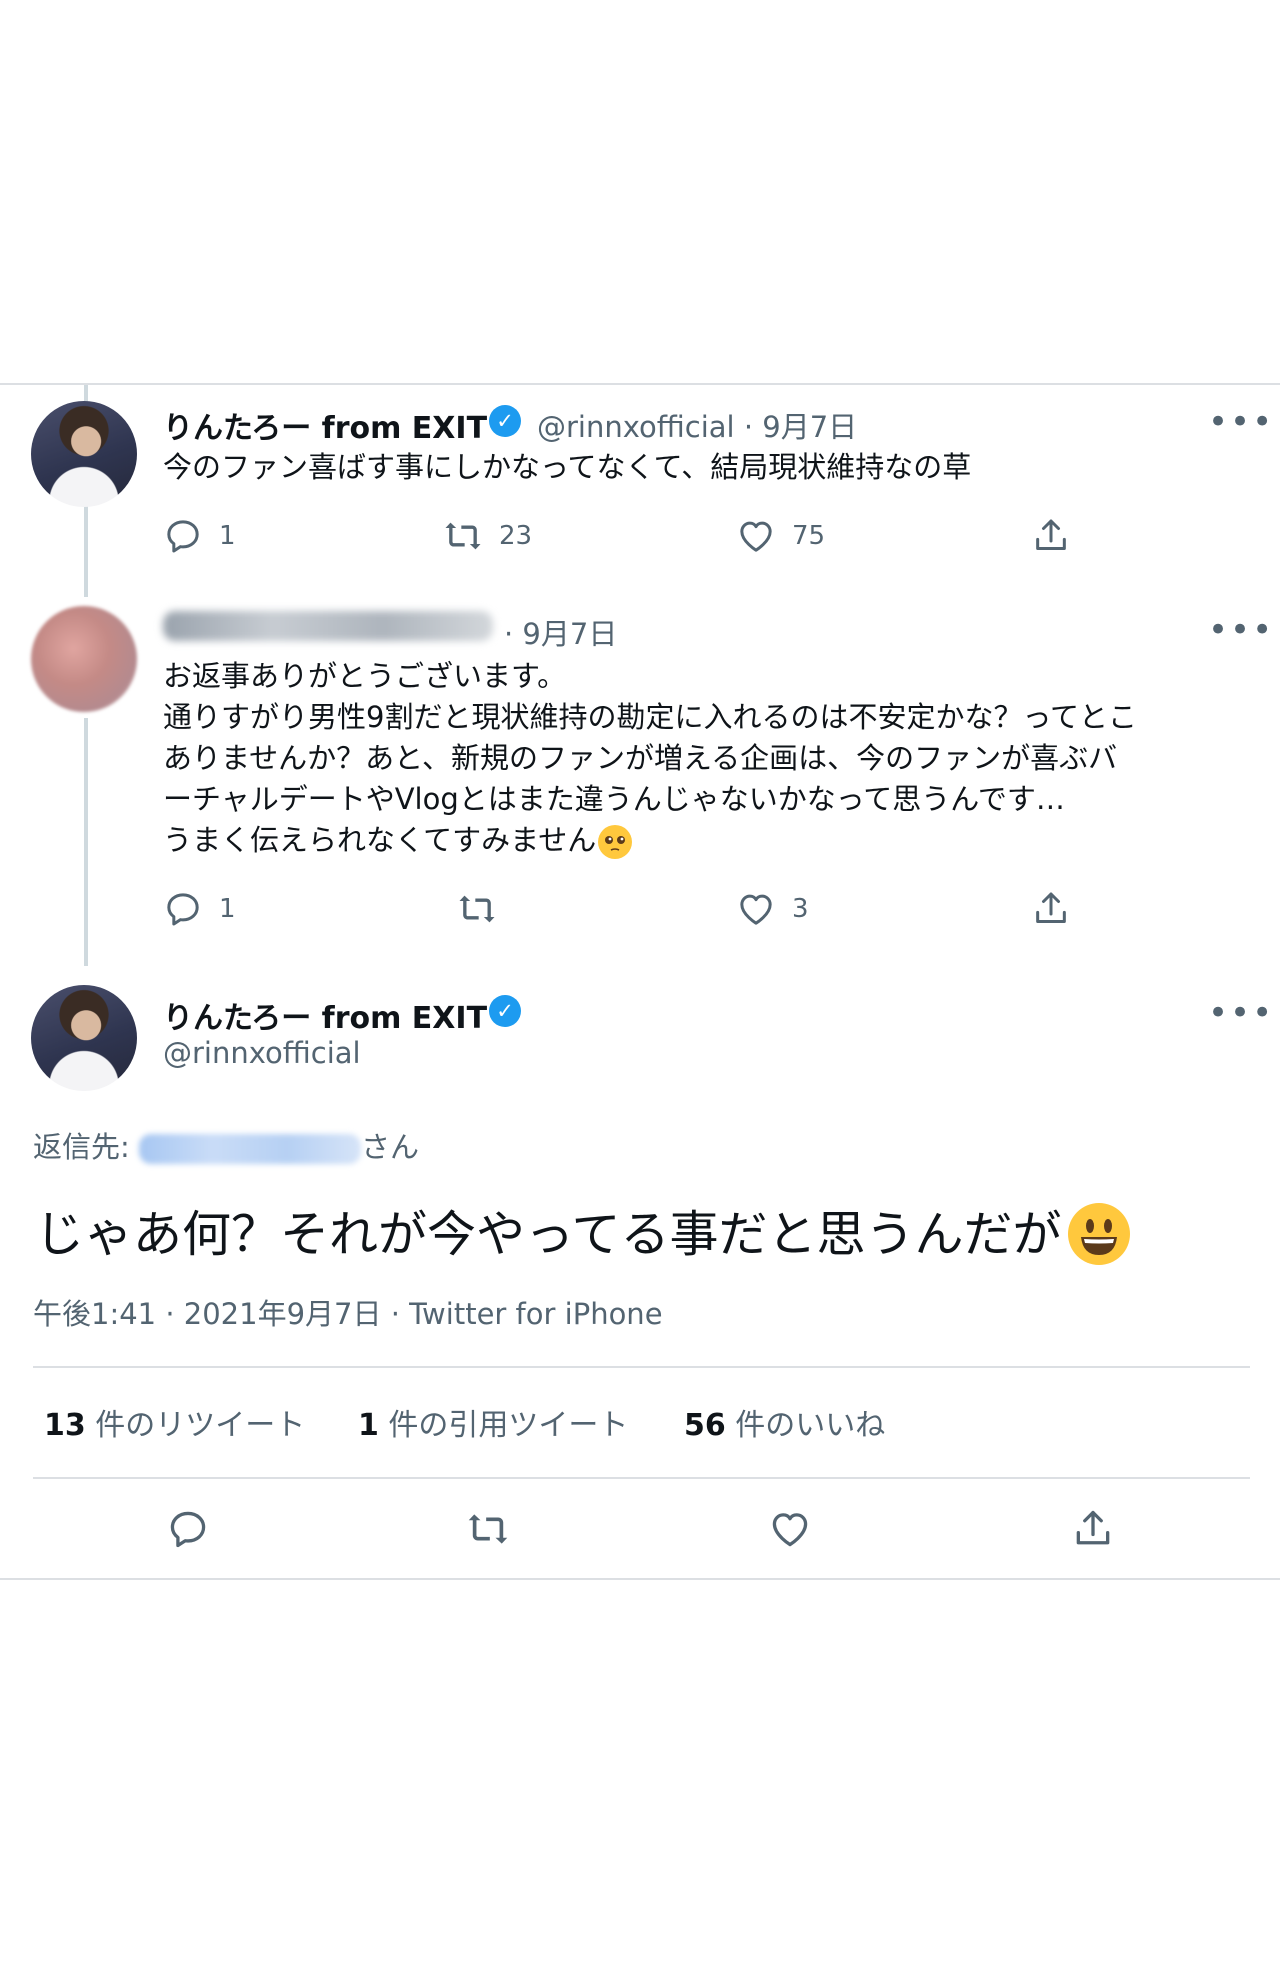 The width and height of the screenshot is (1280, 1980). What do you see at coordinates (390, 1147) in the screenshot?
I see `reply-to-suffix: さん` at bounding box center [390, 1147].